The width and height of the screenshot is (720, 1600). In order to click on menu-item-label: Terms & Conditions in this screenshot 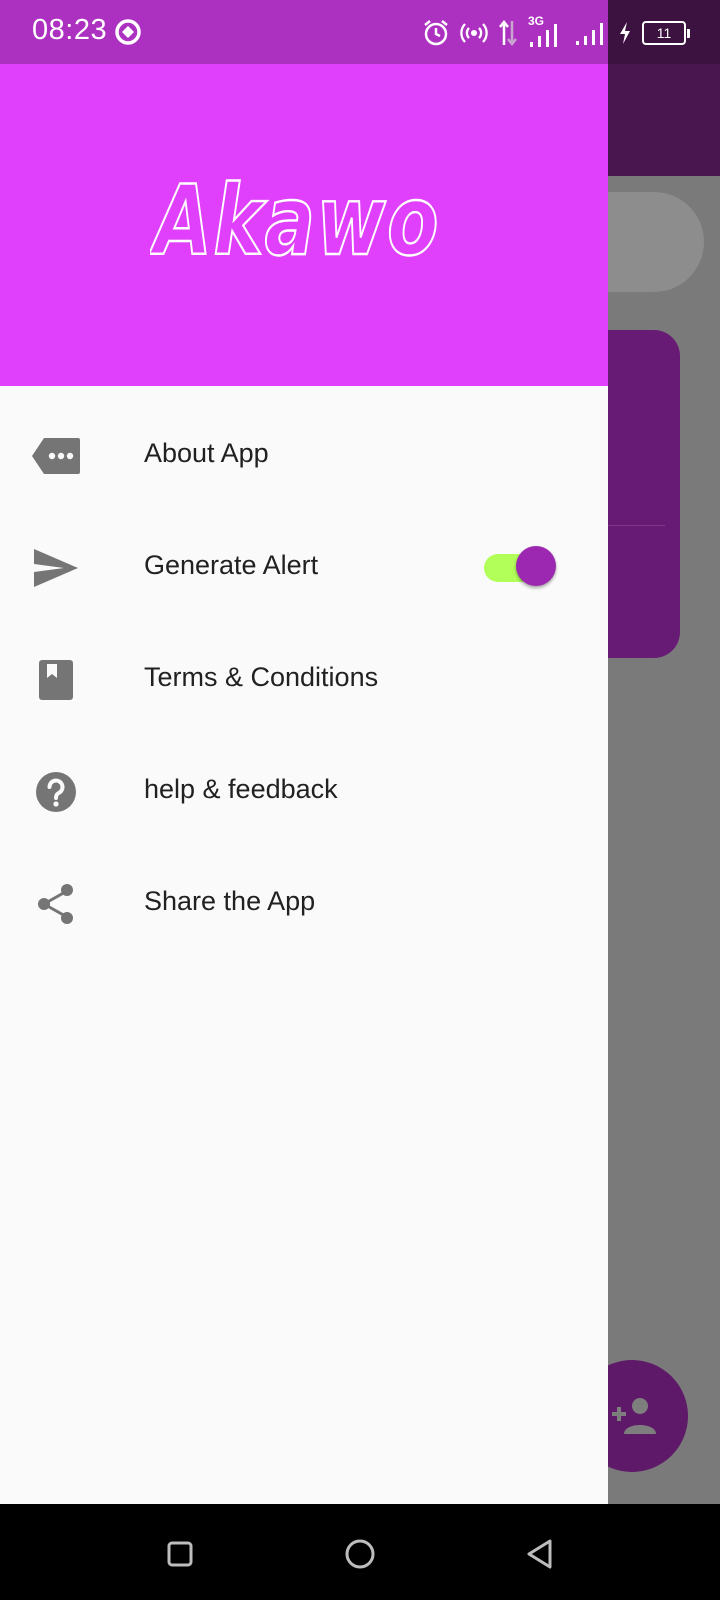, I will do `click(261, 677)`.